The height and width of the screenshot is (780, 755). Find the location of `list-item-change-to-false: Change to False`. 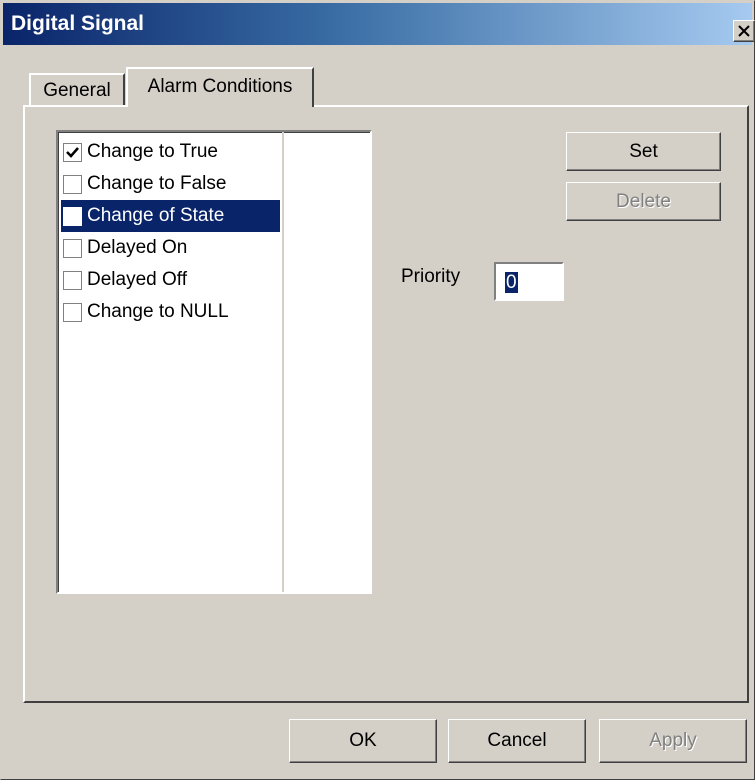

list-item-change-to-false: Change to False is located at coordinates (170, 184).